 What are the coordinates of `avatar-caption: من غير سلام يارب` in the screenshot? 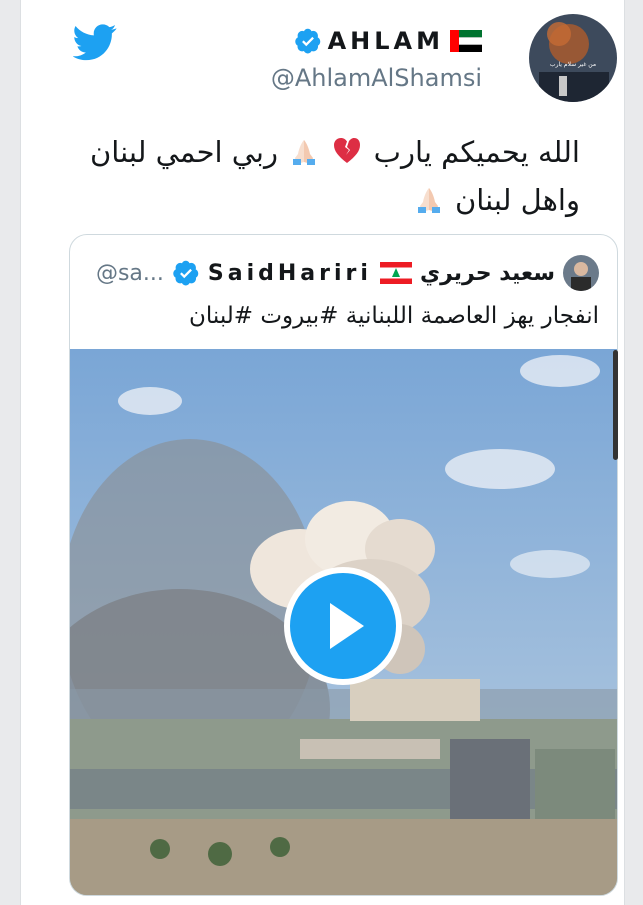 It's located at (573, 64).